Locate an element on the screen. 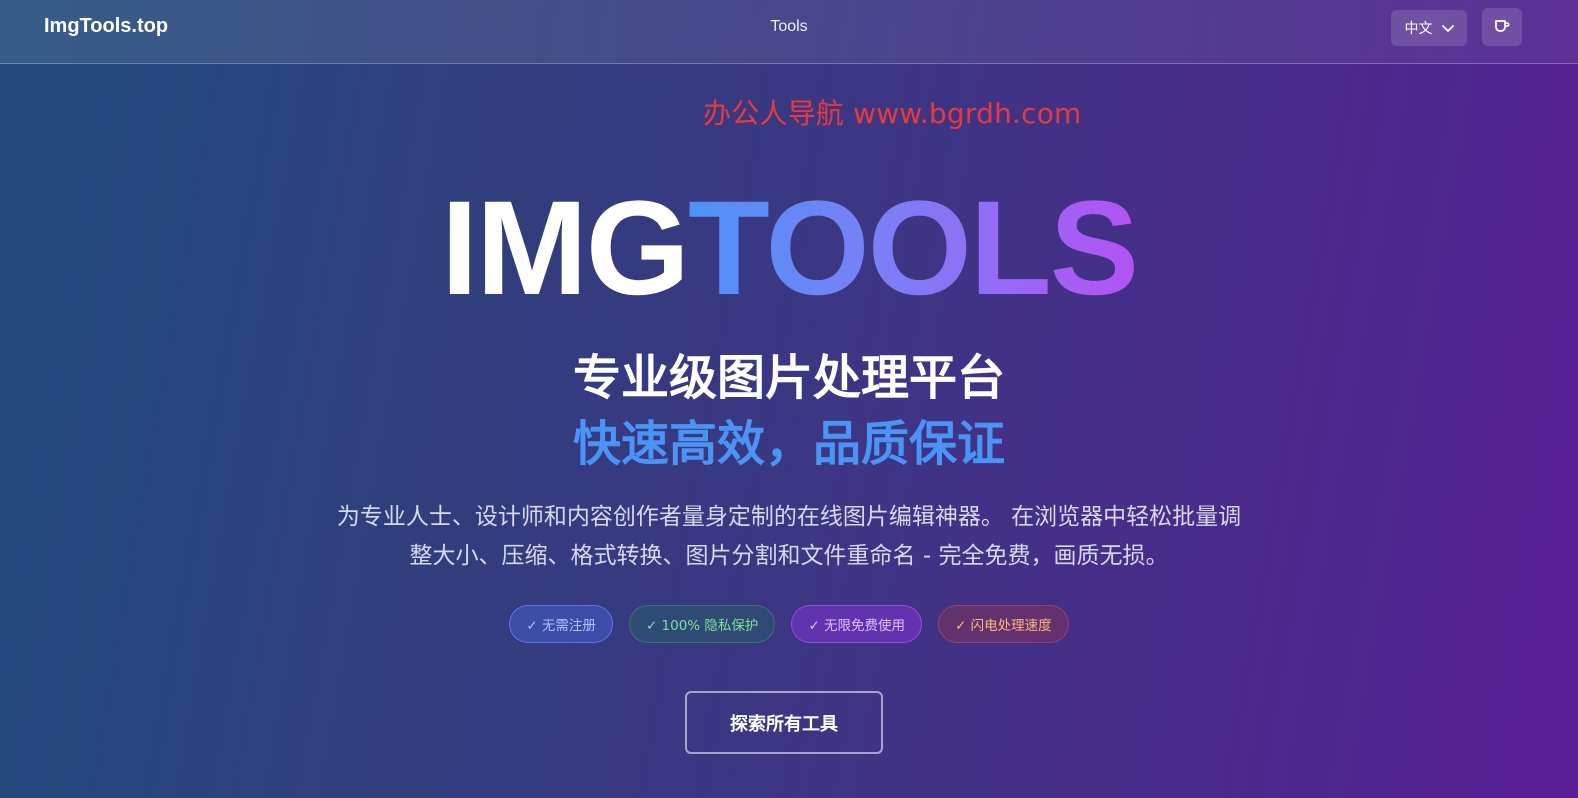 Image resolution: width=1578 pixels, height=798 pixels. hero-title-tools: TOOLS is located at coordinates (913, 248).